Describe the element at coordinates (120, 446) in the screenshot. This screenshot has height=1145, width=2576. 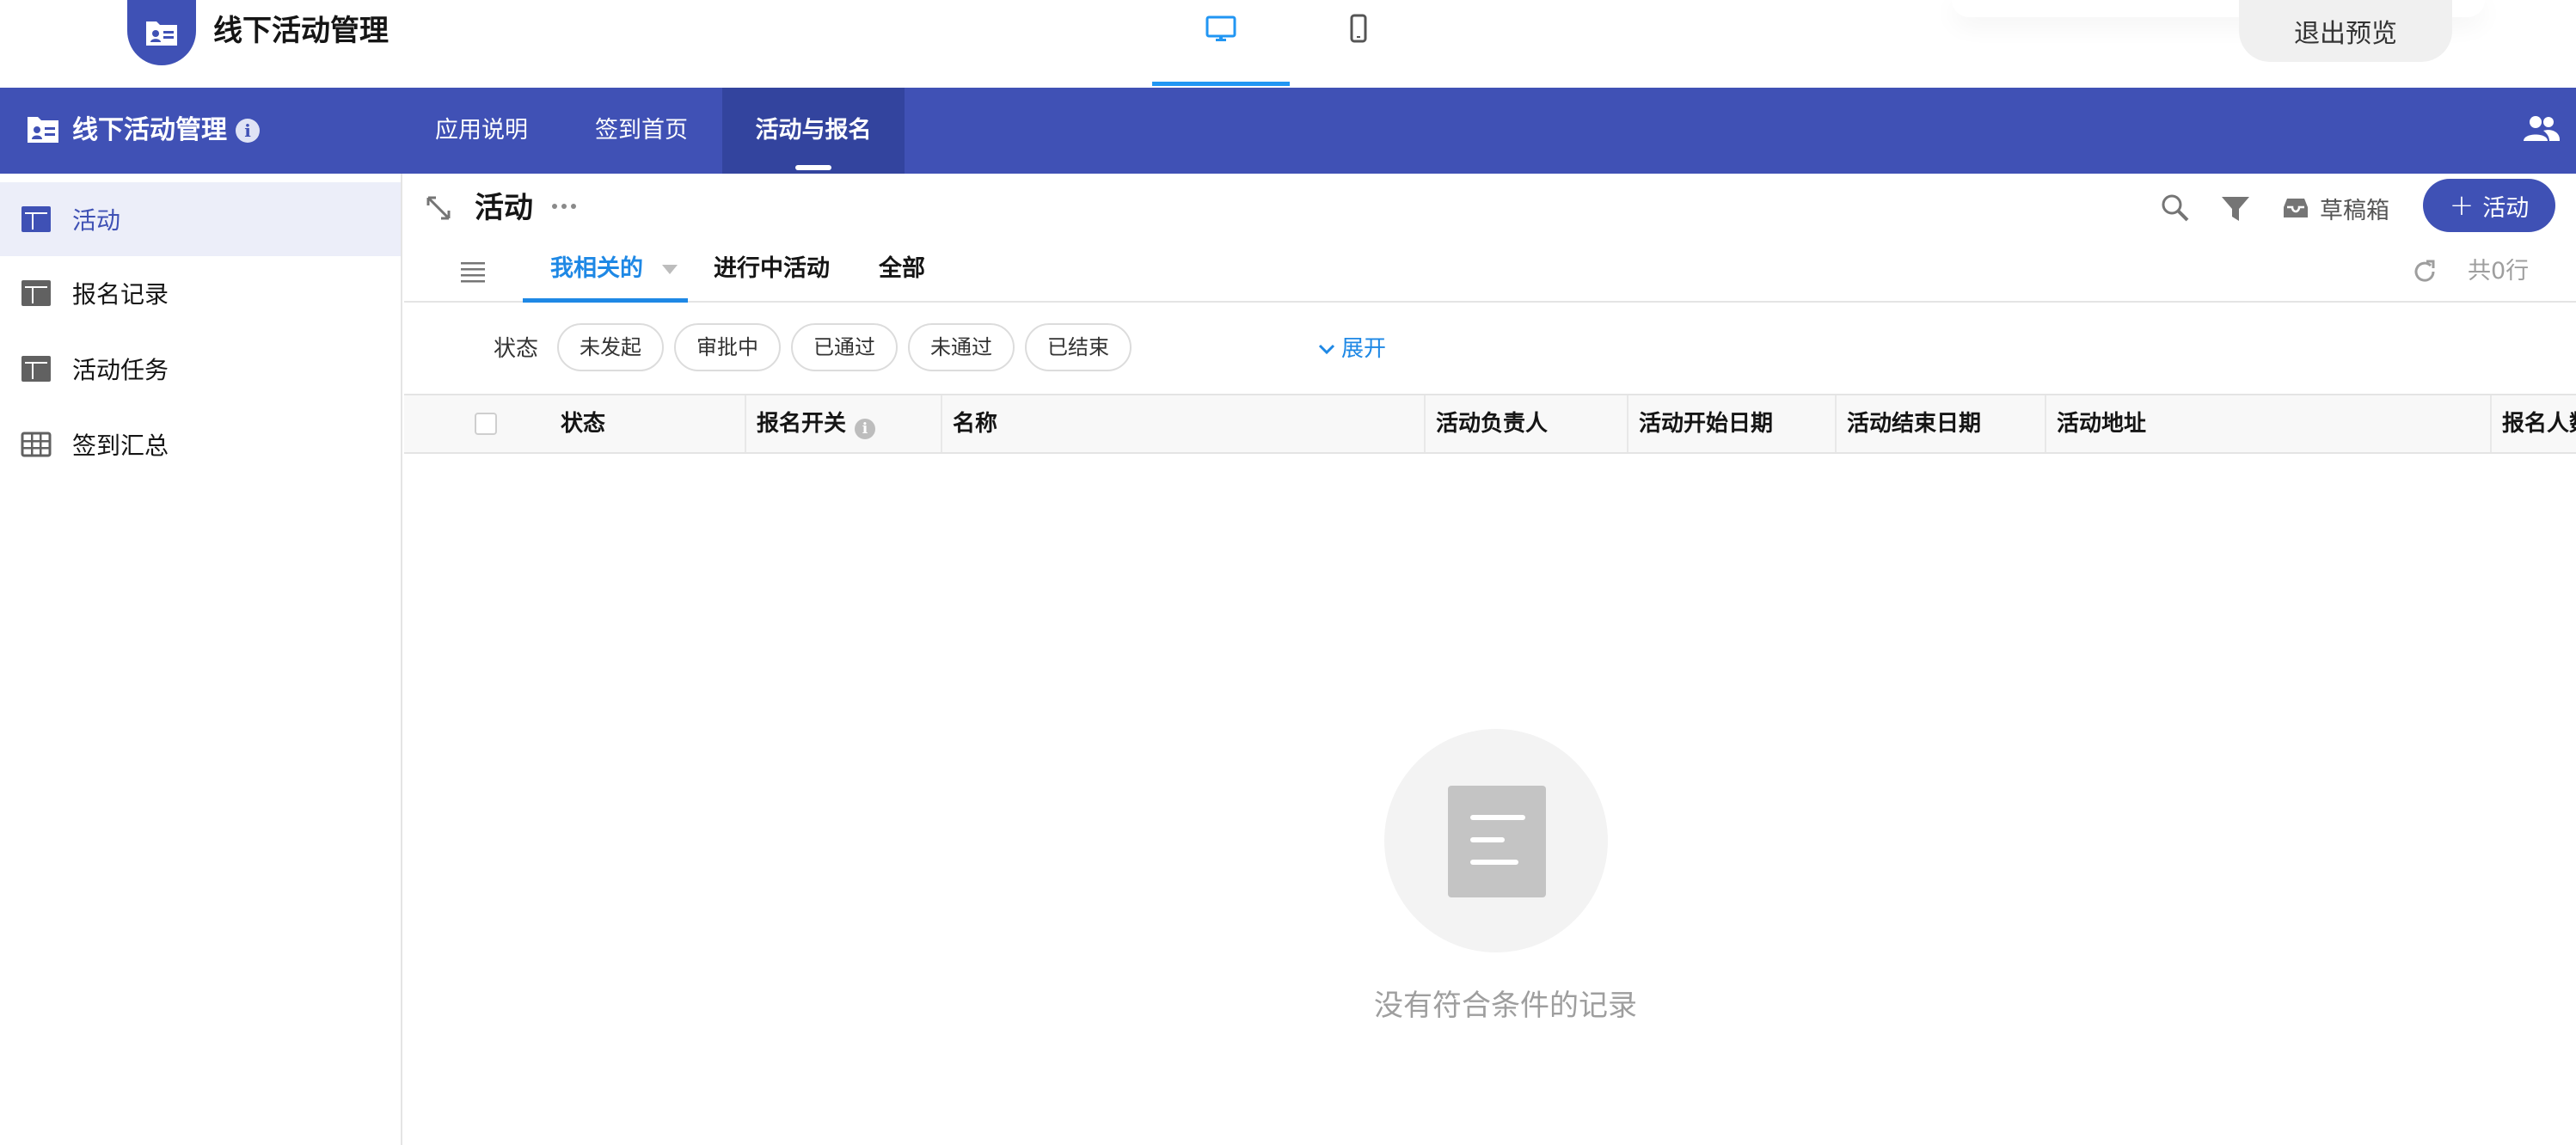
I see `sidebar-item-label: 签到汇总` at that location.